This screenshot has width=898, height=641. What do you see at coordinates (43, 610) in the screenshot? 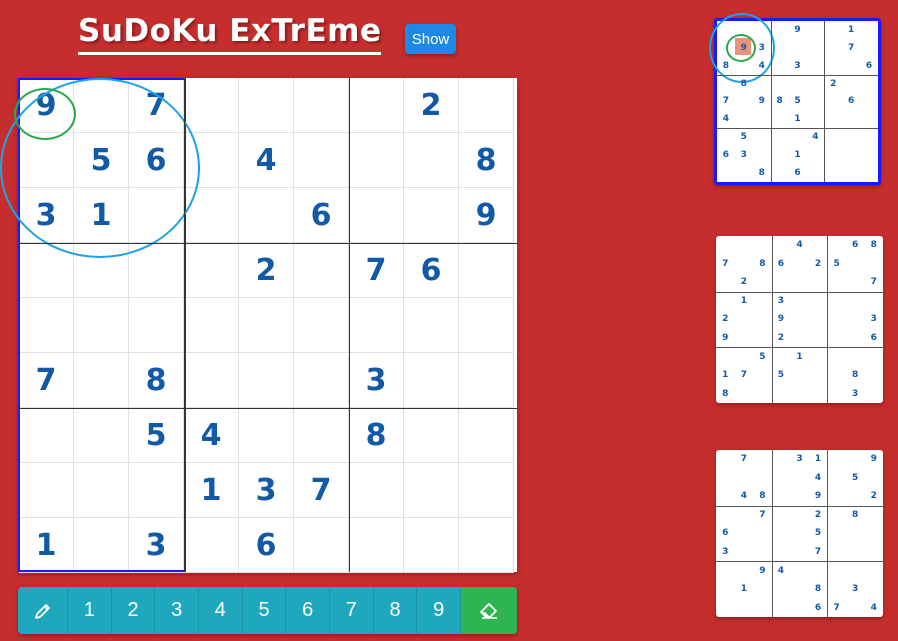
I see `pencil-icon` at bounding box center [43, 610].